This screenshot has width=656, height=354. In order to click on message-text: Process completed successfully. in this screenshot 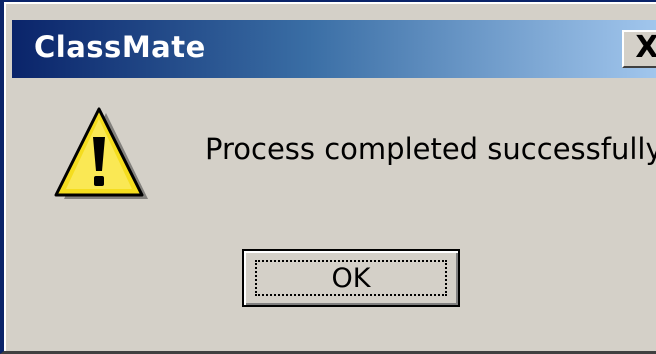, I will do `click(430, 149)`.